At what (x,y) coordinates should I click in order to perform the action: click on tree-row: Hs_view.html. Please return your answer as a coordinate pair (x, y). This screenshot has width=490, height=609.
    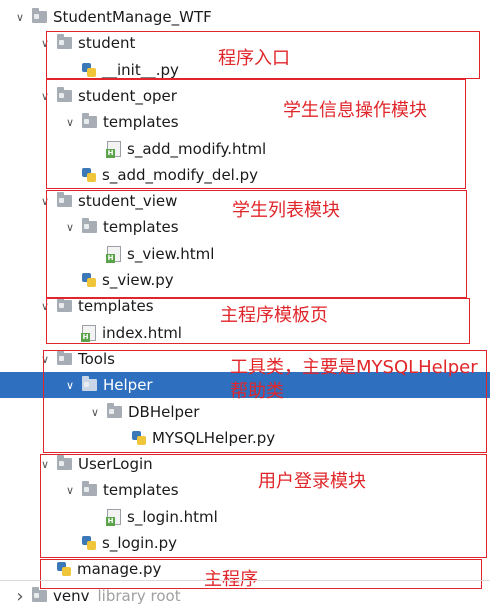
    Looking at the image, I should click on (245, 254).